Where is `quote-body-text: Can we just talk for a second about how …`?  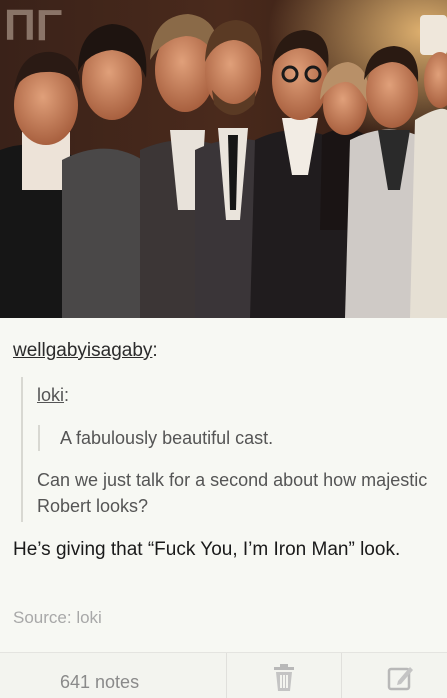
quote-body-text: Can we just talk for a second about how … is located at coordinates (232, 493).